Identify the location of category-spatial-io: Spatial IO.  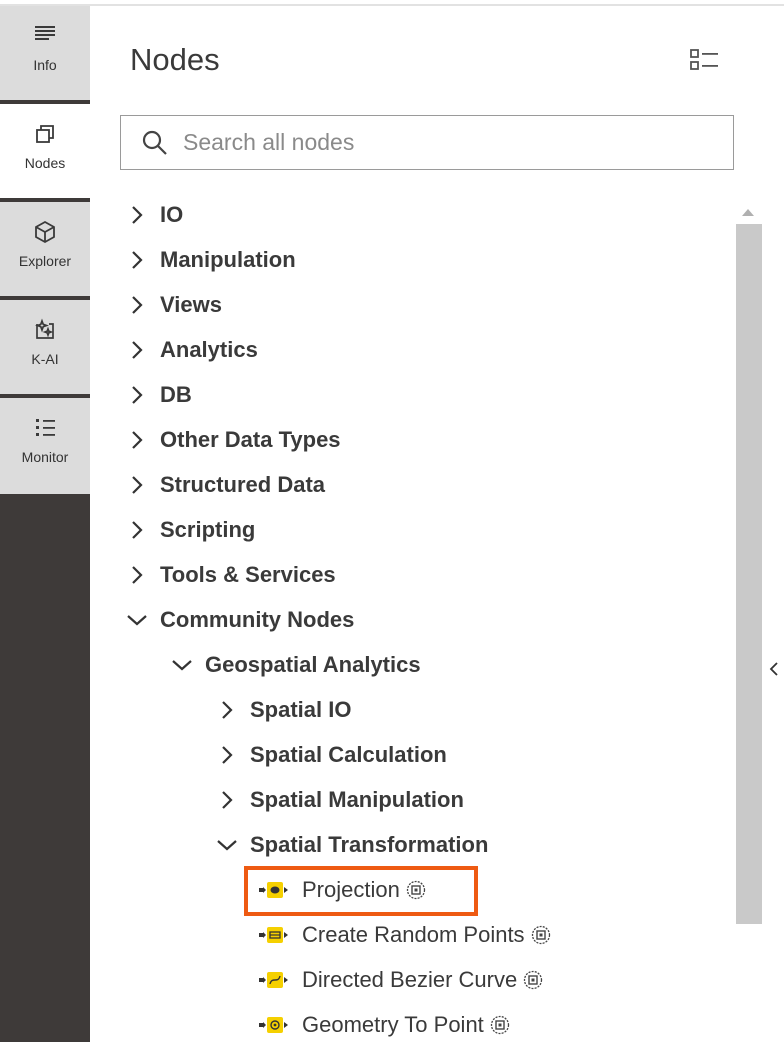
(282, 710).